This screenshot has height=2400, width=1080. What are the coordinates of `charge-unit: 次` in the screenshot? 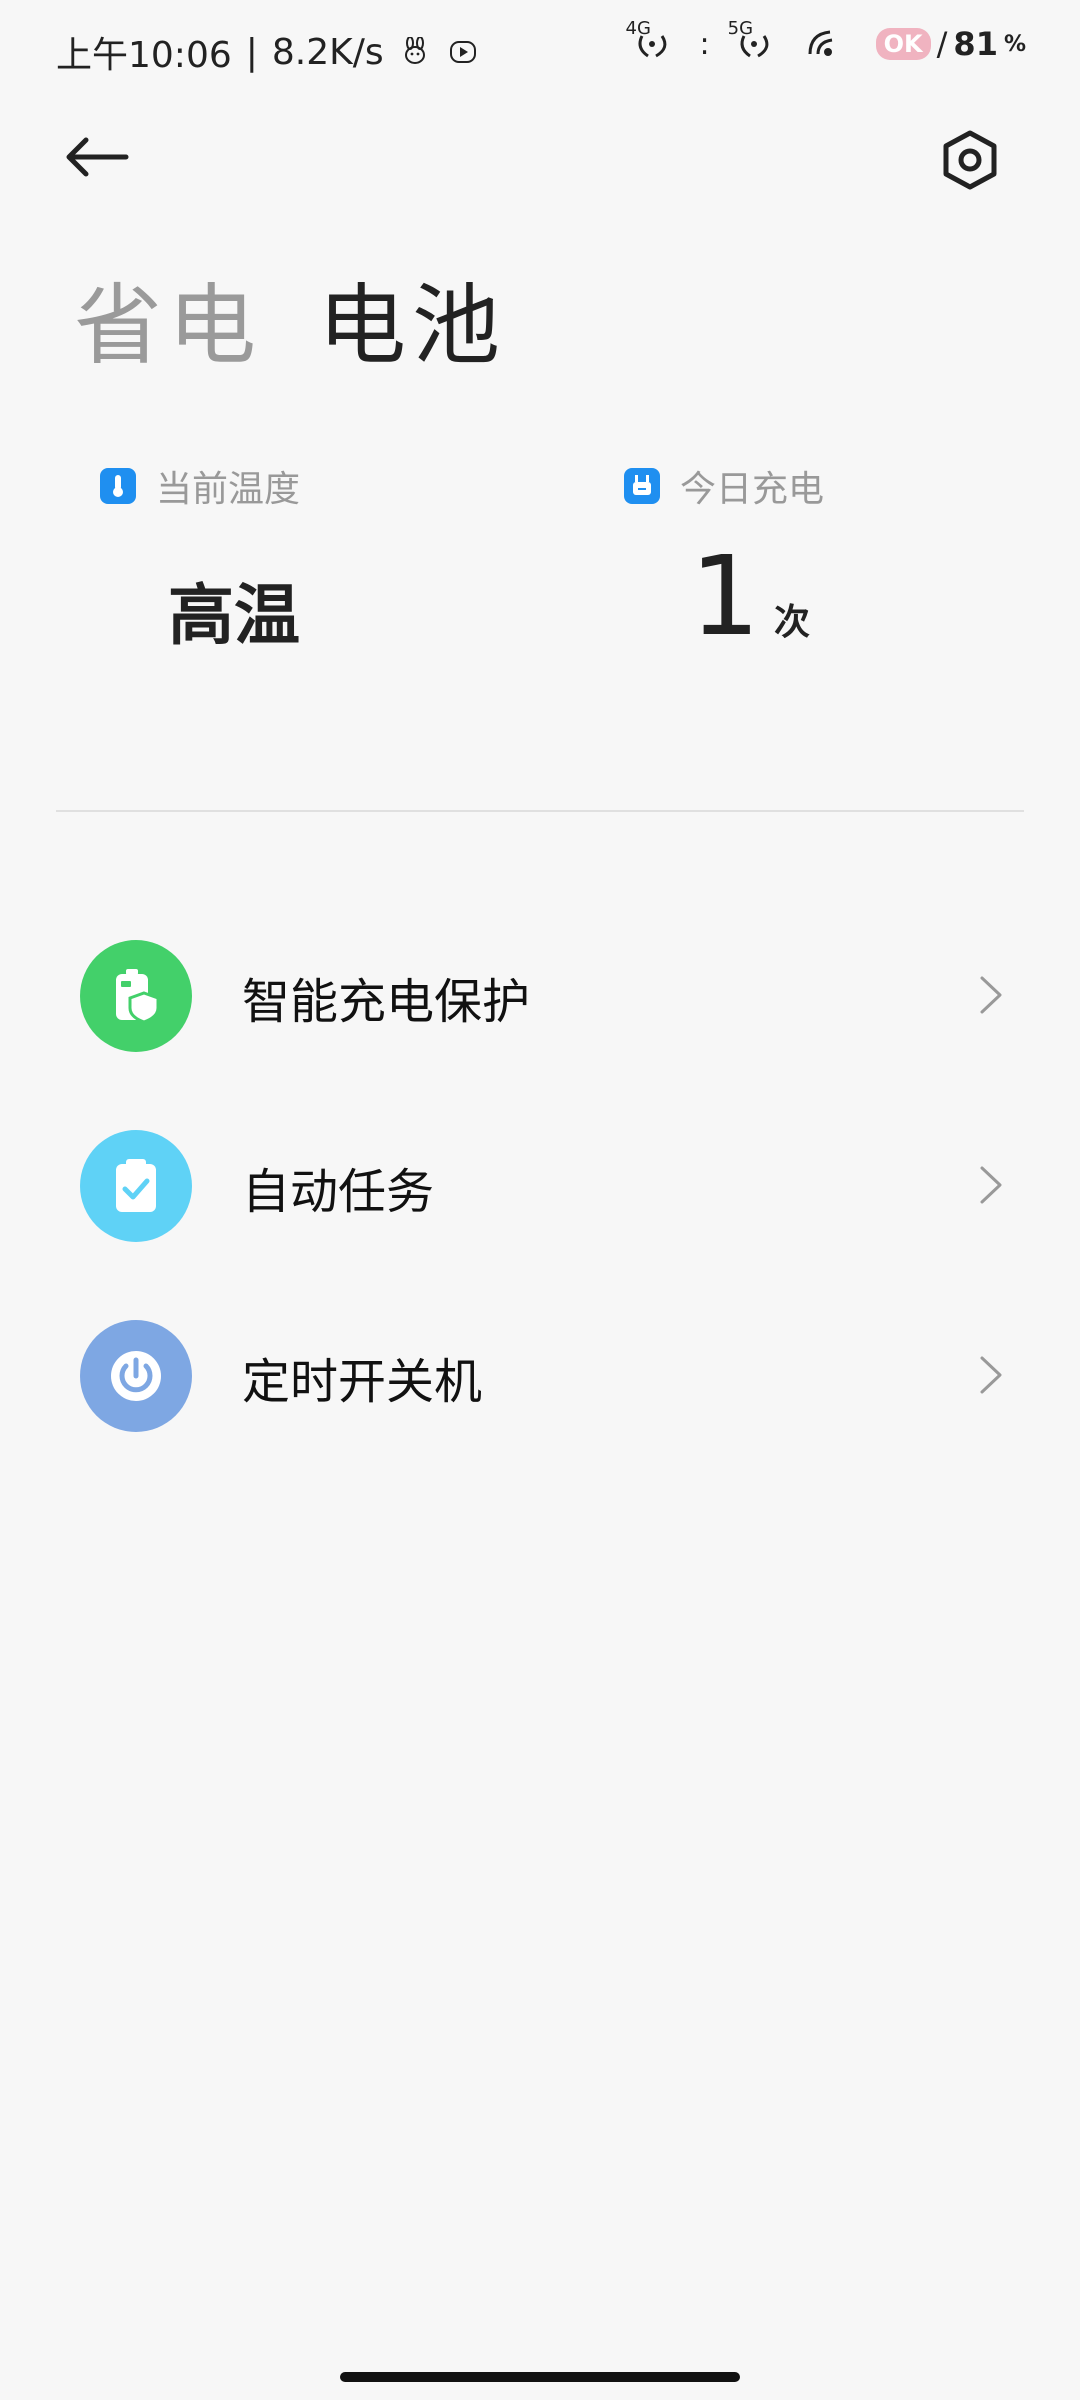 It's located at (792, 622).